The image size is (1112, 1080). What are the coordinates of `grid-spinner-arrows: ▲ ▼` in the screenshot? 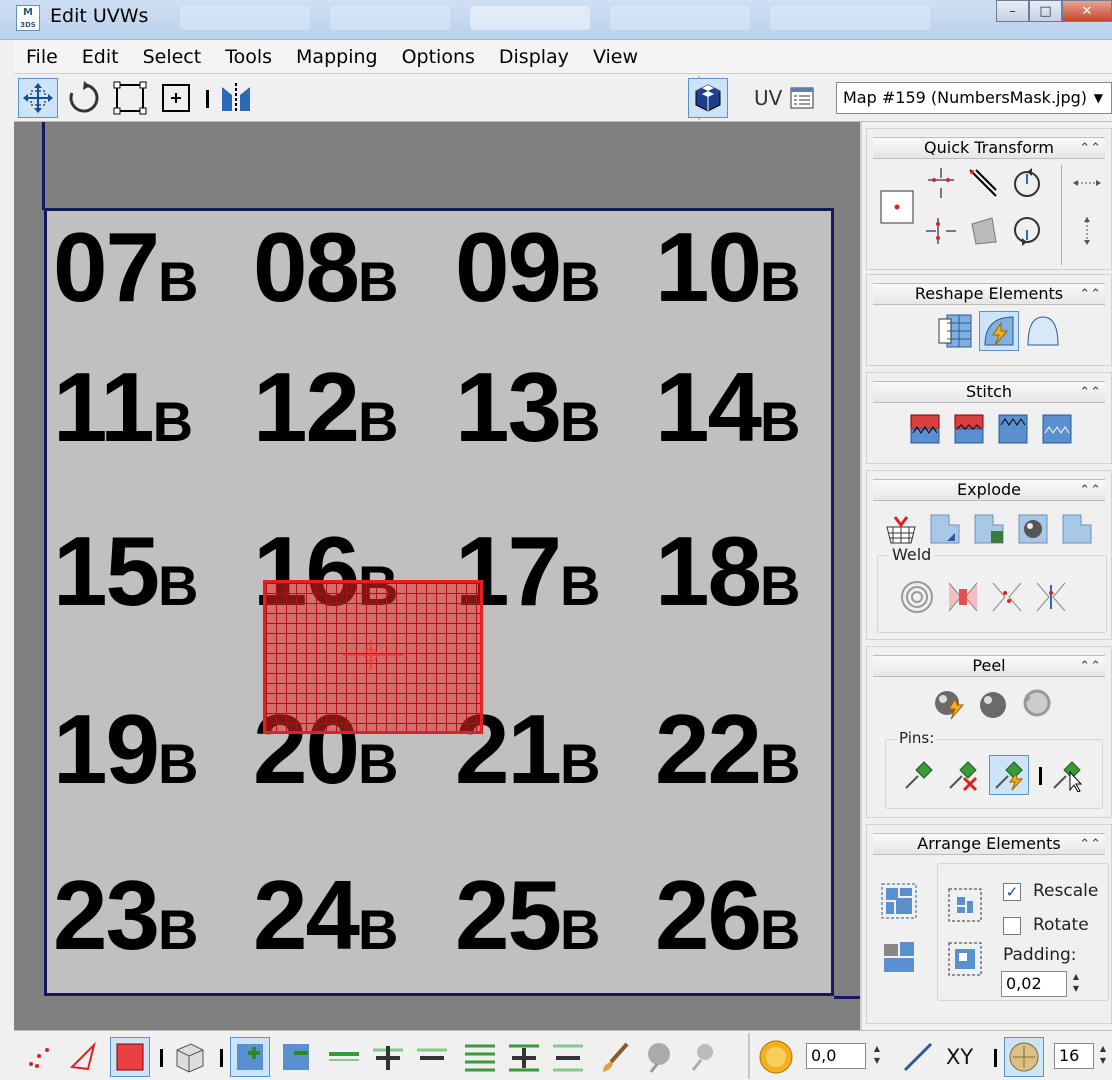 It's located at (1103, 1056).